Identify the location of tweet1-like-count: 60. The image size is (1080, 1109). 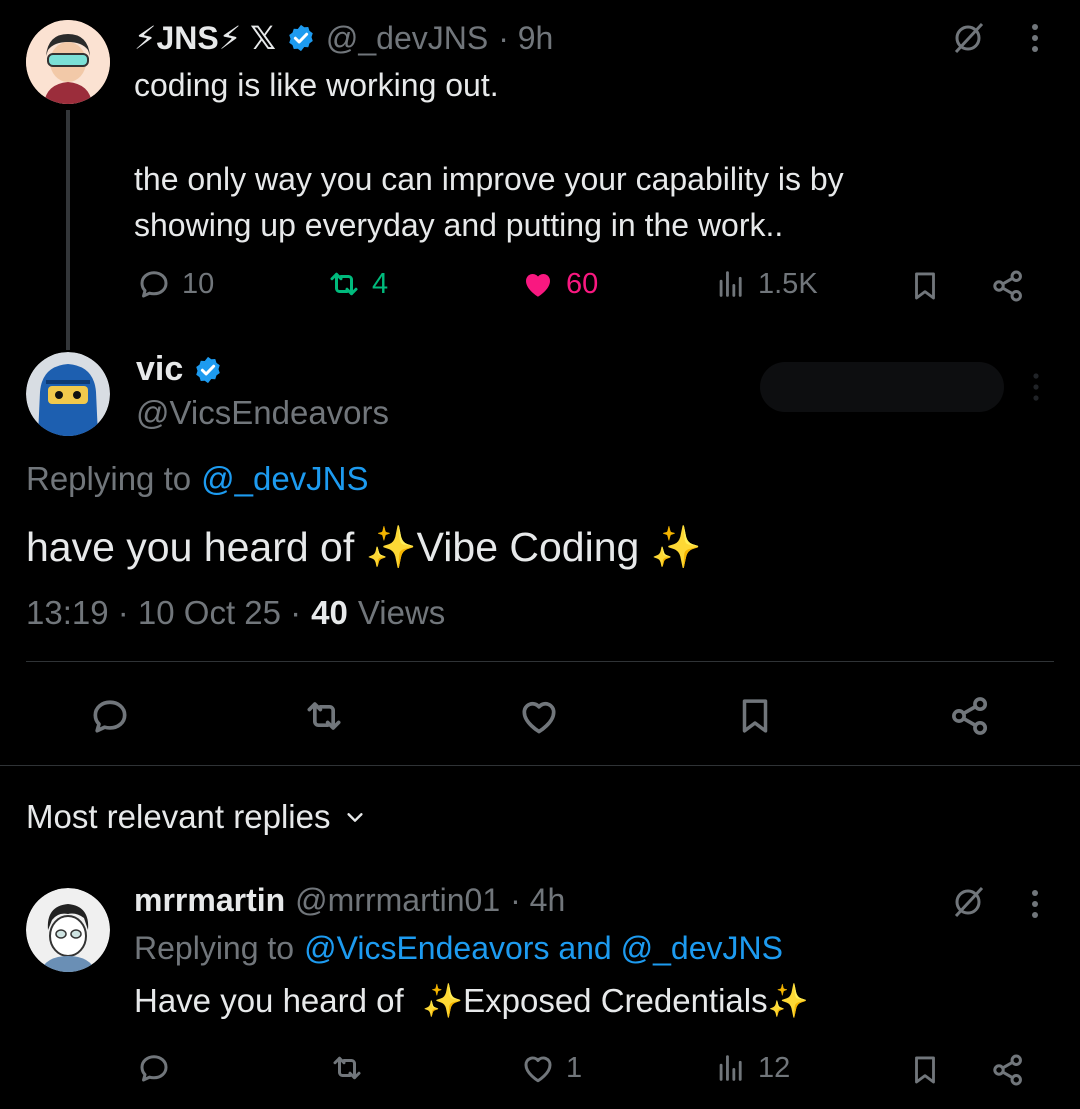
(582, 283).